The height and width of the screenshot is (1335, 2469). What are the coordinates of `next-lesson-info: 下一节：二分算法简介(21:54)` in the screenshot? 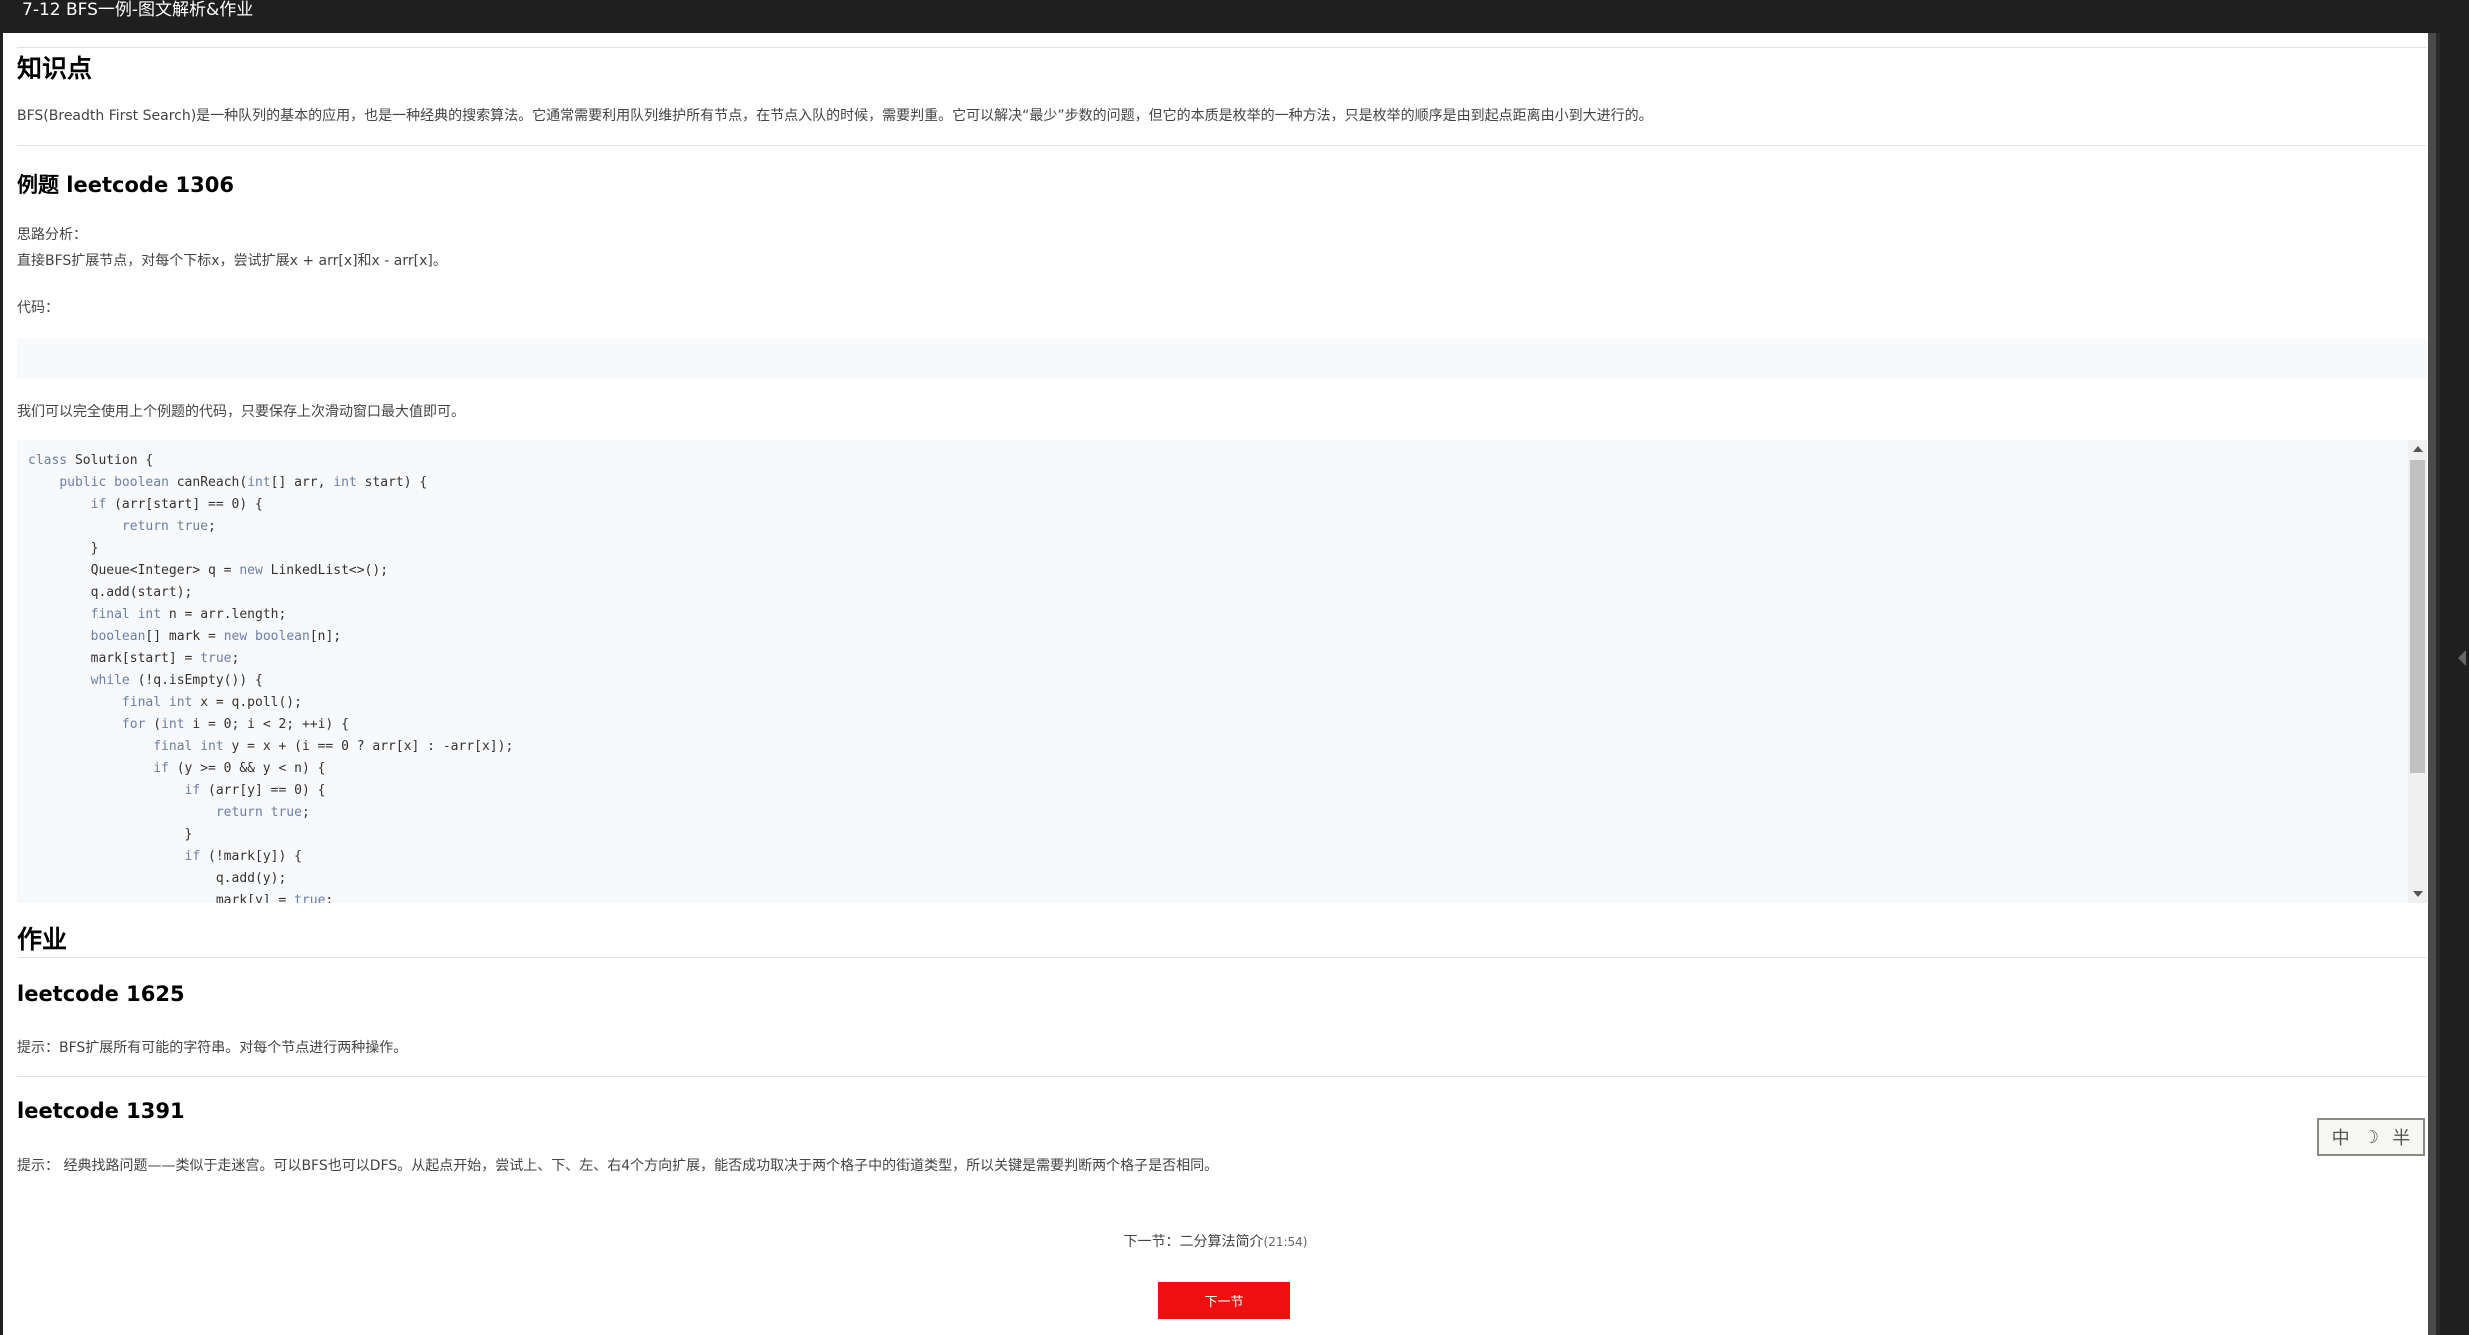 It's located at (1215, 1241).